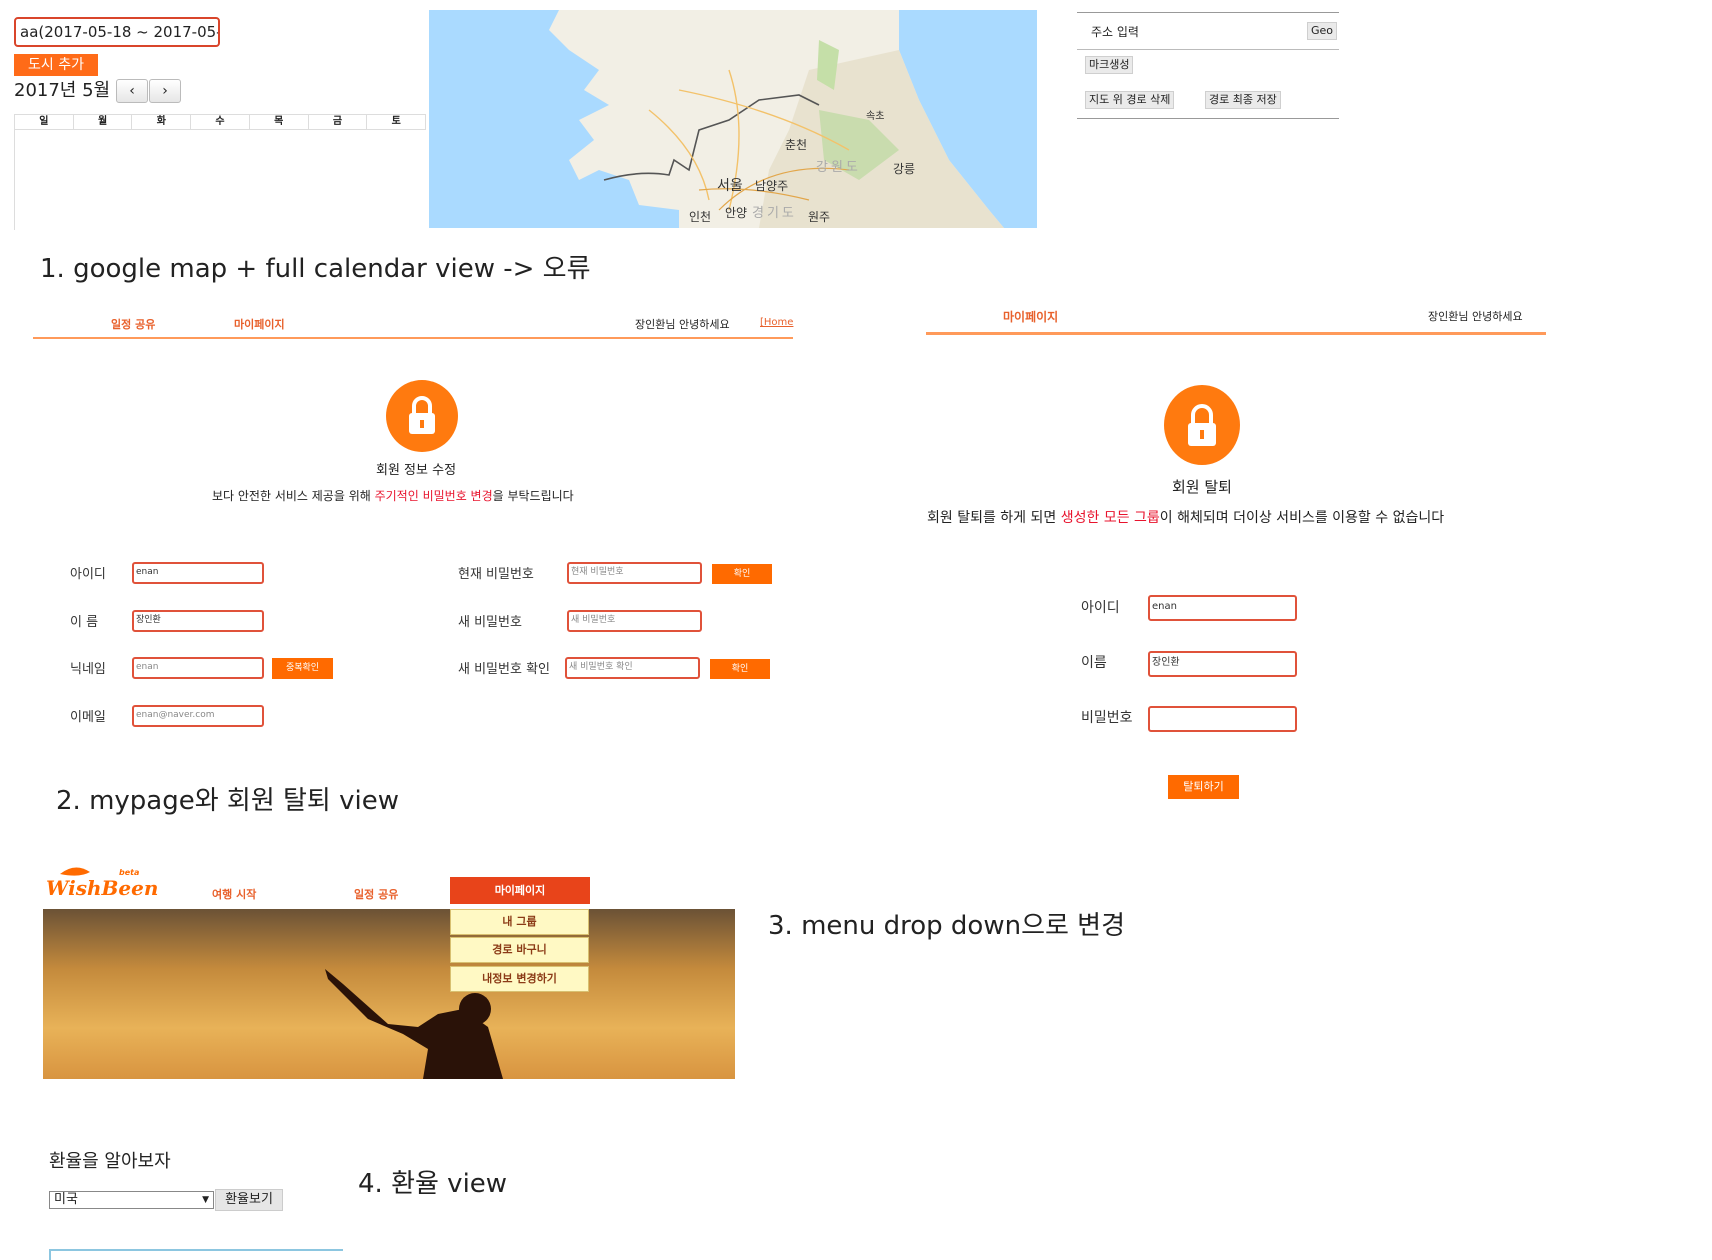 This screenshot has height=1260, width=1712. Describe the element at coordinates (293, 496) in the screenshot. I see `notice-prefix: 보다 안전한 서비스 제공을 위해` at that location.